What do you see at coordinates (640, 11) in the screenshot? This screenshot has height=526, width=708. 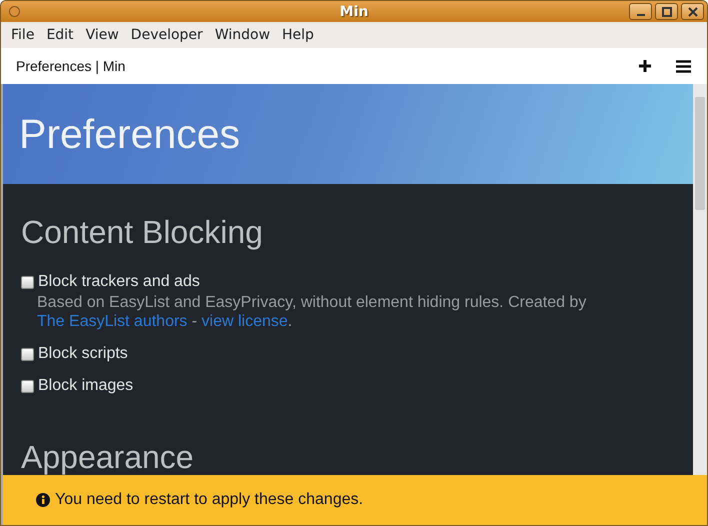 I see `minimize-button` at bounding box center [640, 11].